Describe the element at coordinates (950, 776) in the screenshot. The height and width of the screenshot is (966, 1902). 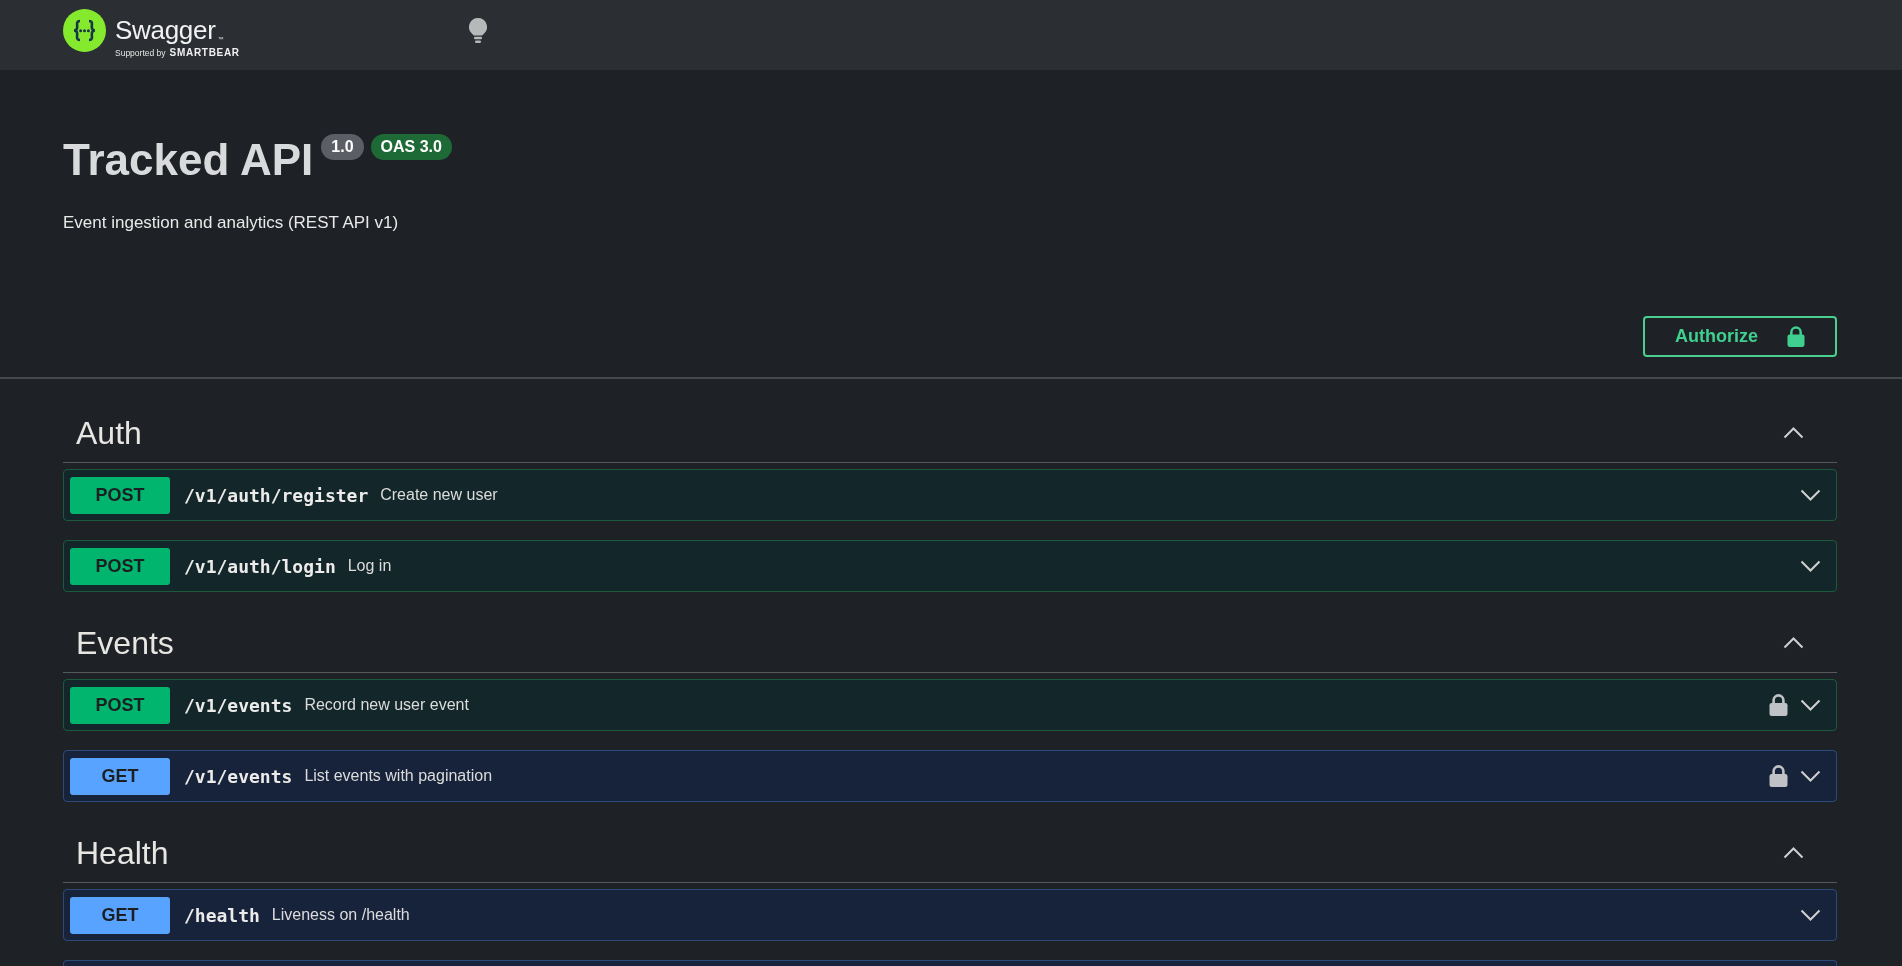
I see `operation-row: GET /v1/events List events with pagination` at that location.